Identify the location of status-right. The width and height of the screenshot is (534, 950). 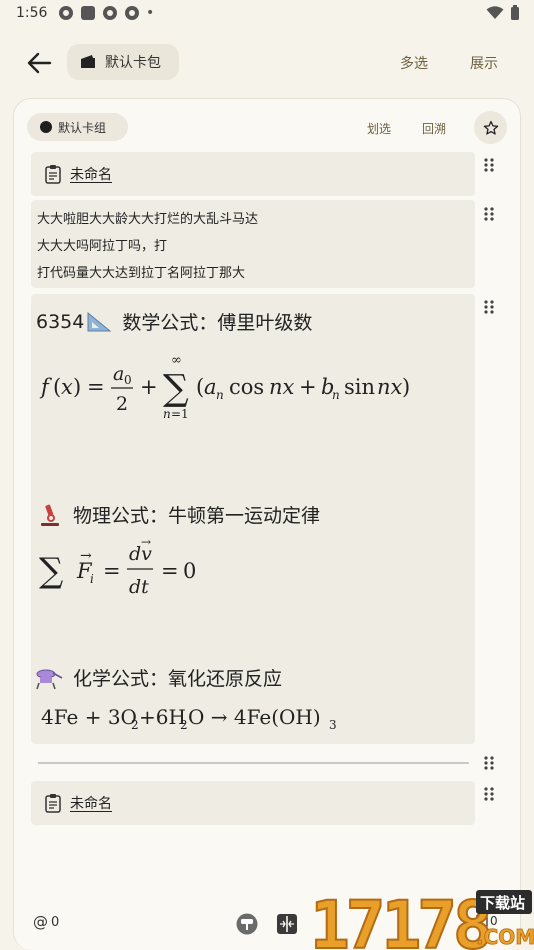
(503, 13).